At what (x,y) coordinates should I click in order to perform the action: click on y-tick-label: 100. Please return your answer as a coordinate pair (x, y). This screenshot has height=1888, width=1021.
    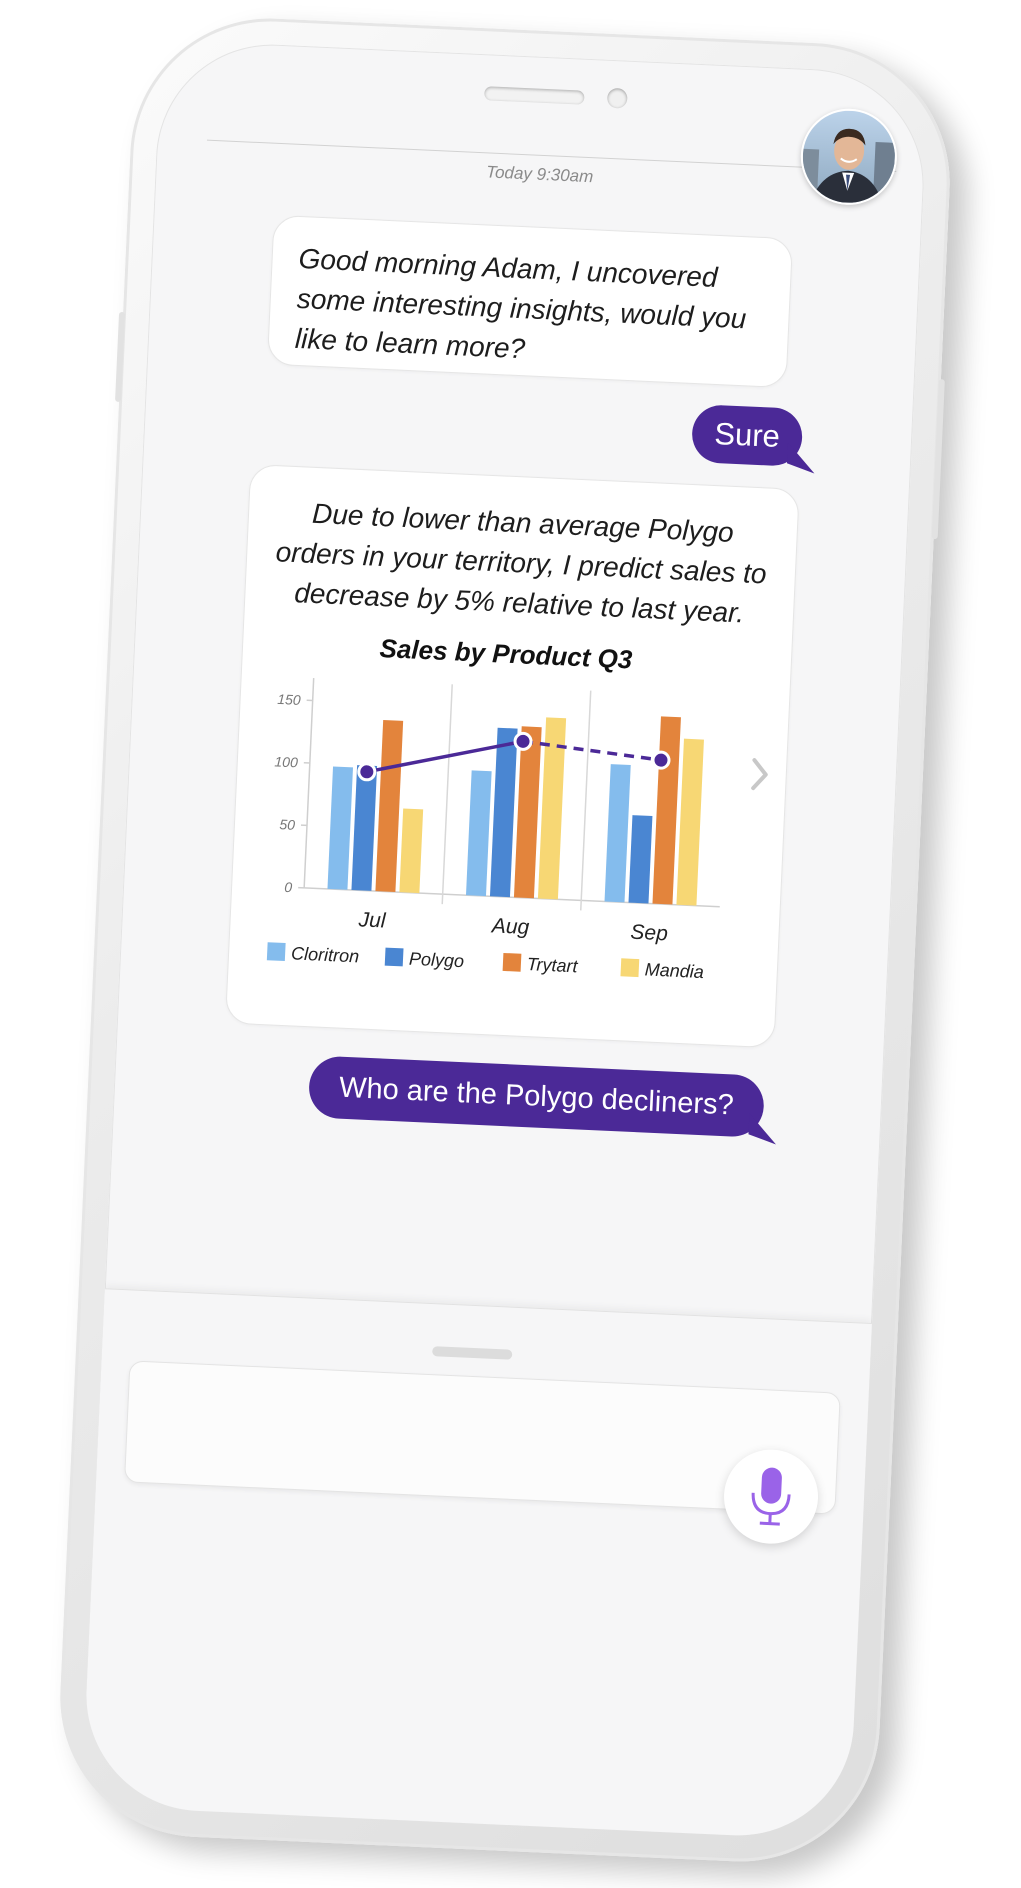
    Looking at the image, I should click on (286, 761).